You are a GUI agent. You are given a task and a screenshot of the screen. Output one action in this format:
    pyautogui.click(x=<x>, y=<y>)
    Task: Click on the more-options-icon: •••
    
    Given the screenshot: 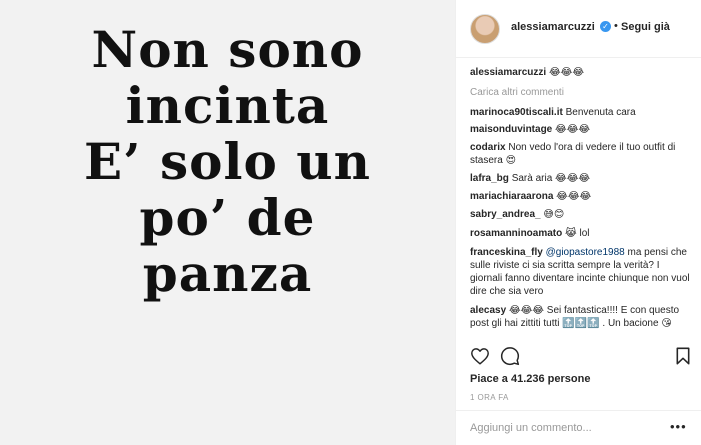 What is the action you would take?
    pyautogui.click(x=678, y=426)
    